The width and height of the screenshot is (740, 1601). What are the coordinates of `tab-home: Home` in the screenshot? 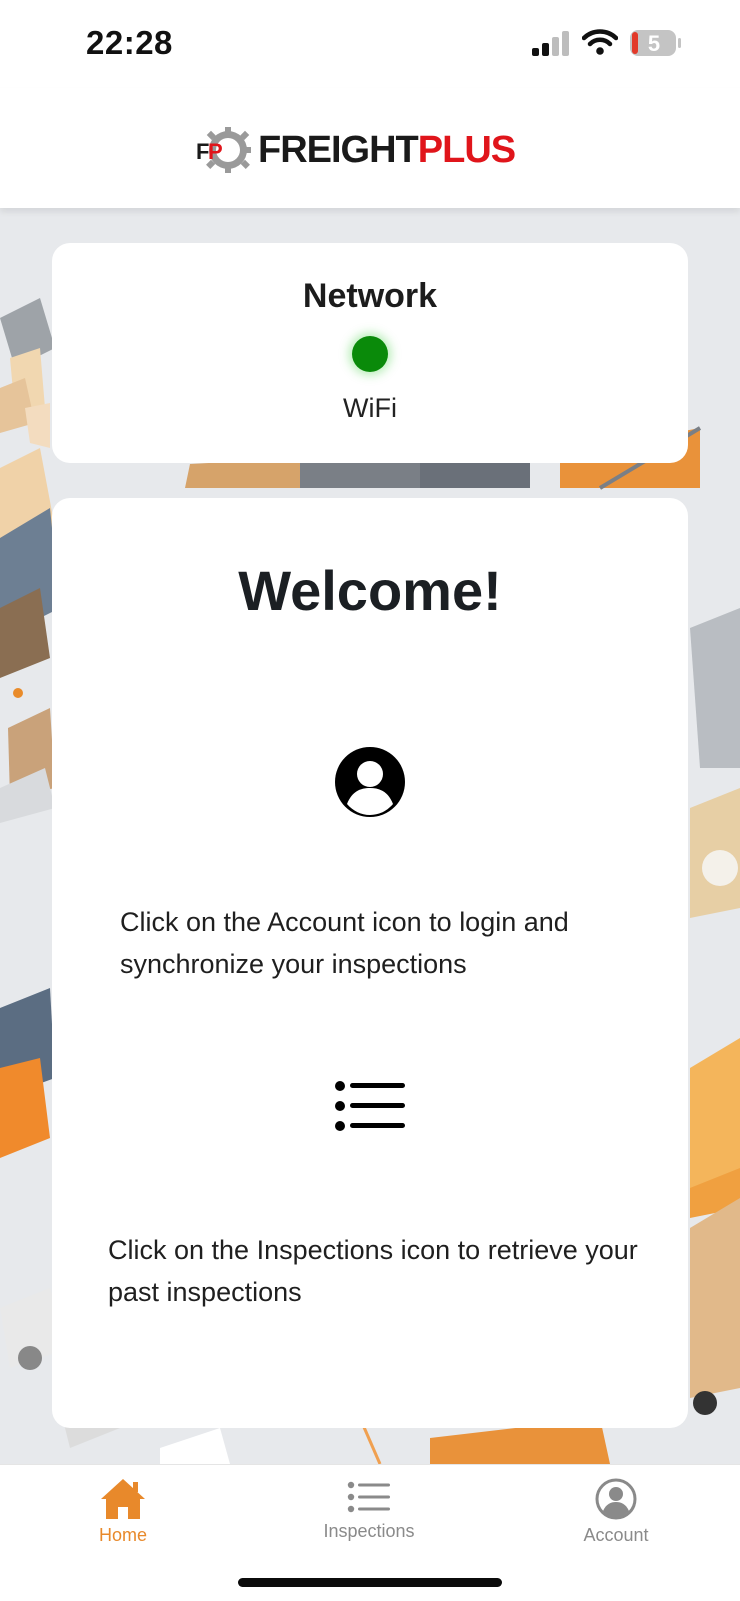 It's located at (123, 1511).